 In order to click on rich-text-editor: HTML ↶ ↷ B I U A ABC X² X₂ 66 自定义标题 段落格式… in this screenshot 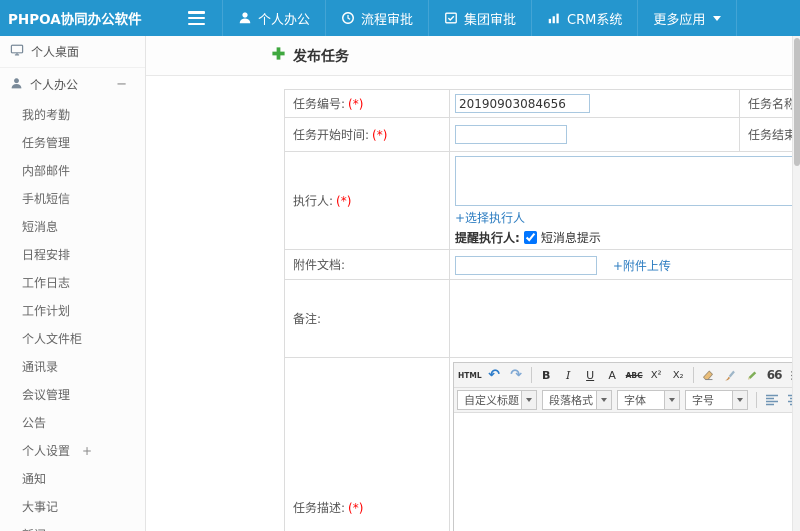, I will do `click(626, 446)`.